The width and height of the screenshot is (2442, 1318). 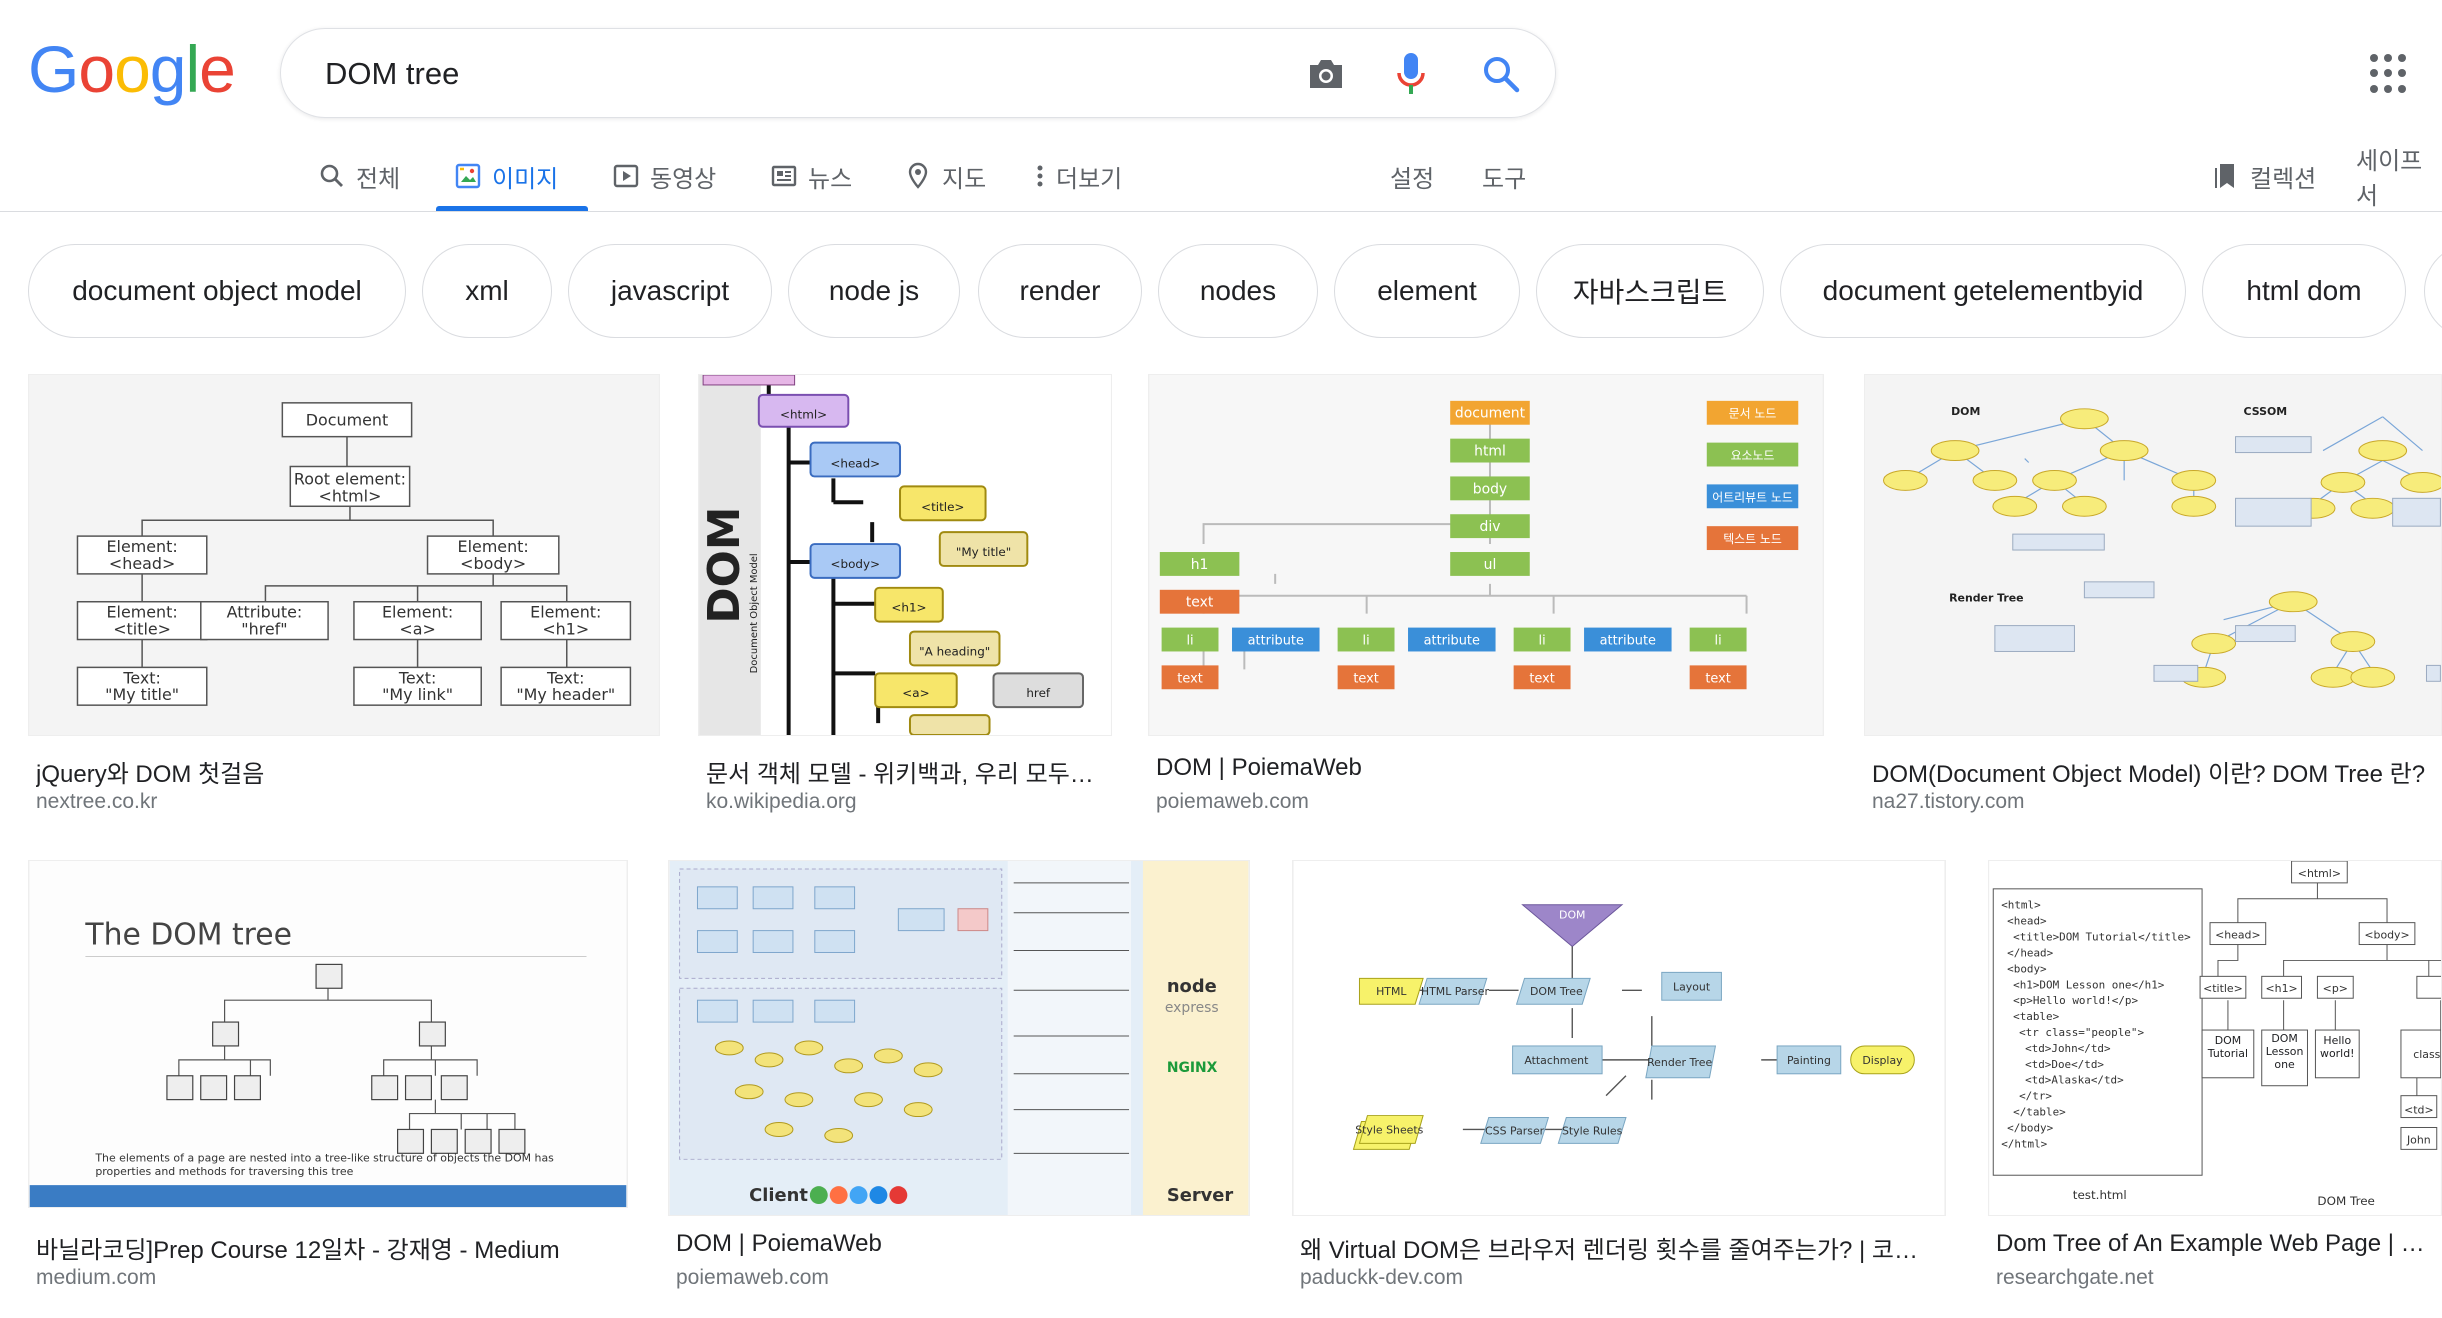 I want to click on chip-label: 자바스크립트, so click(x=1650, y=292).